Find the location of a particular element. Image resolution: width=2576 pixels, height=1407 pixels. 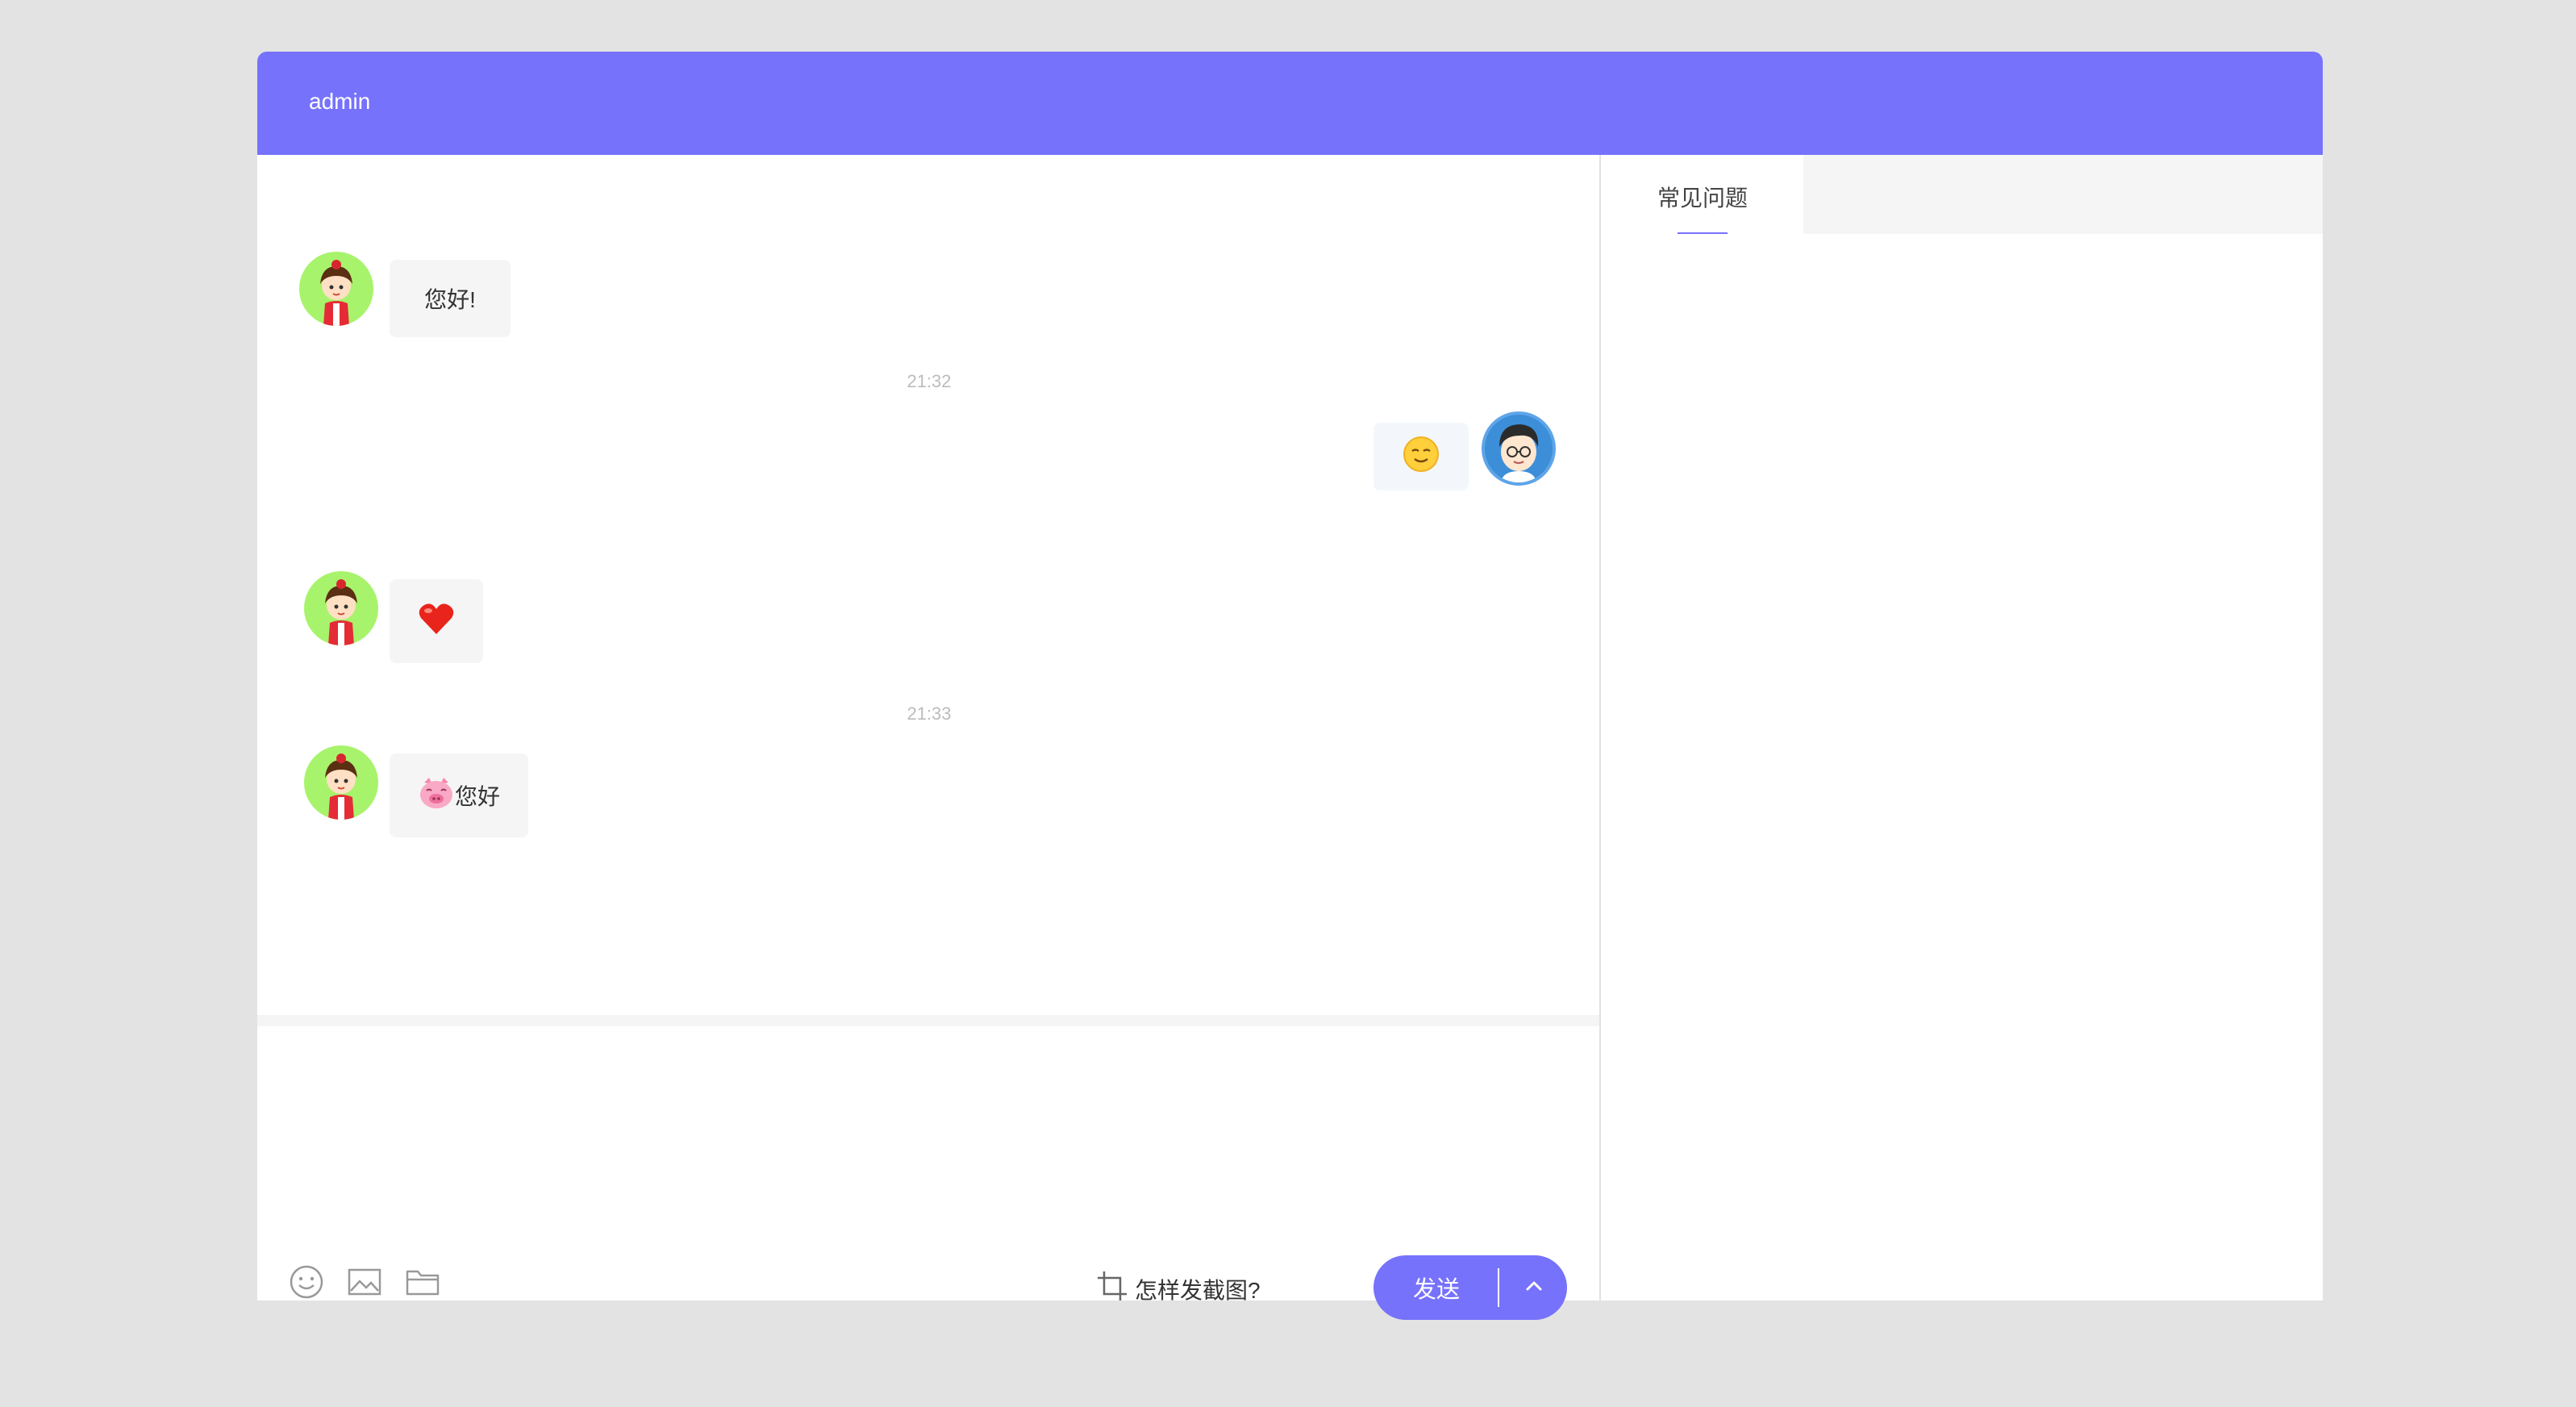

tab-label: 常见问题 is located at coordinates (1702, 198).